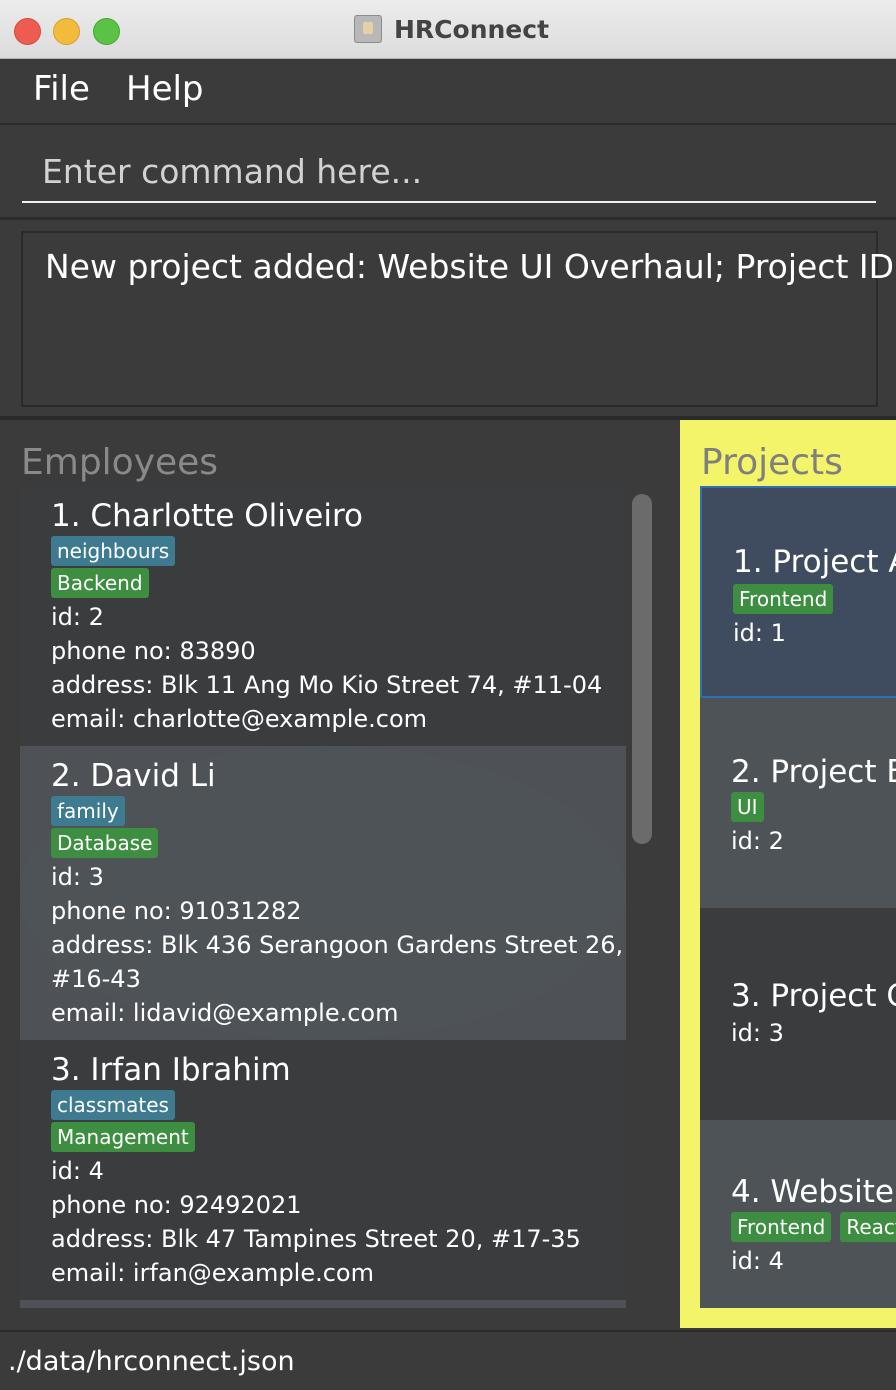 Image resolution: width=896 pixels, height=1390 pixels. Describe the element at coordinates (113, 1105) in the screenshot. I see `employee-tag: classmates` at that location.